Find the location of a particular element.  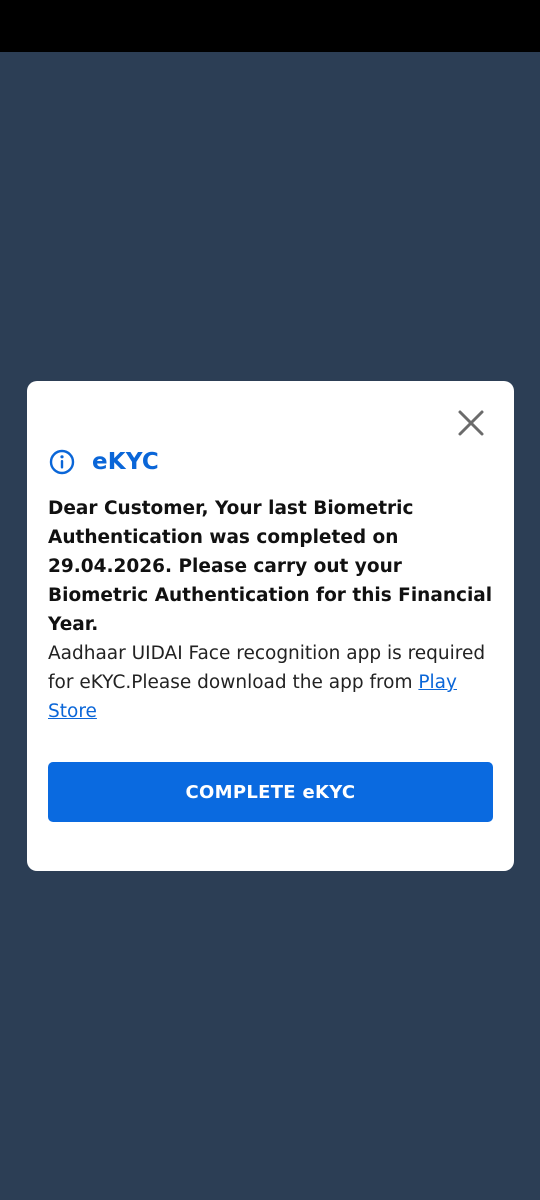

info-circle-icon is located at coordinates (62, 462).